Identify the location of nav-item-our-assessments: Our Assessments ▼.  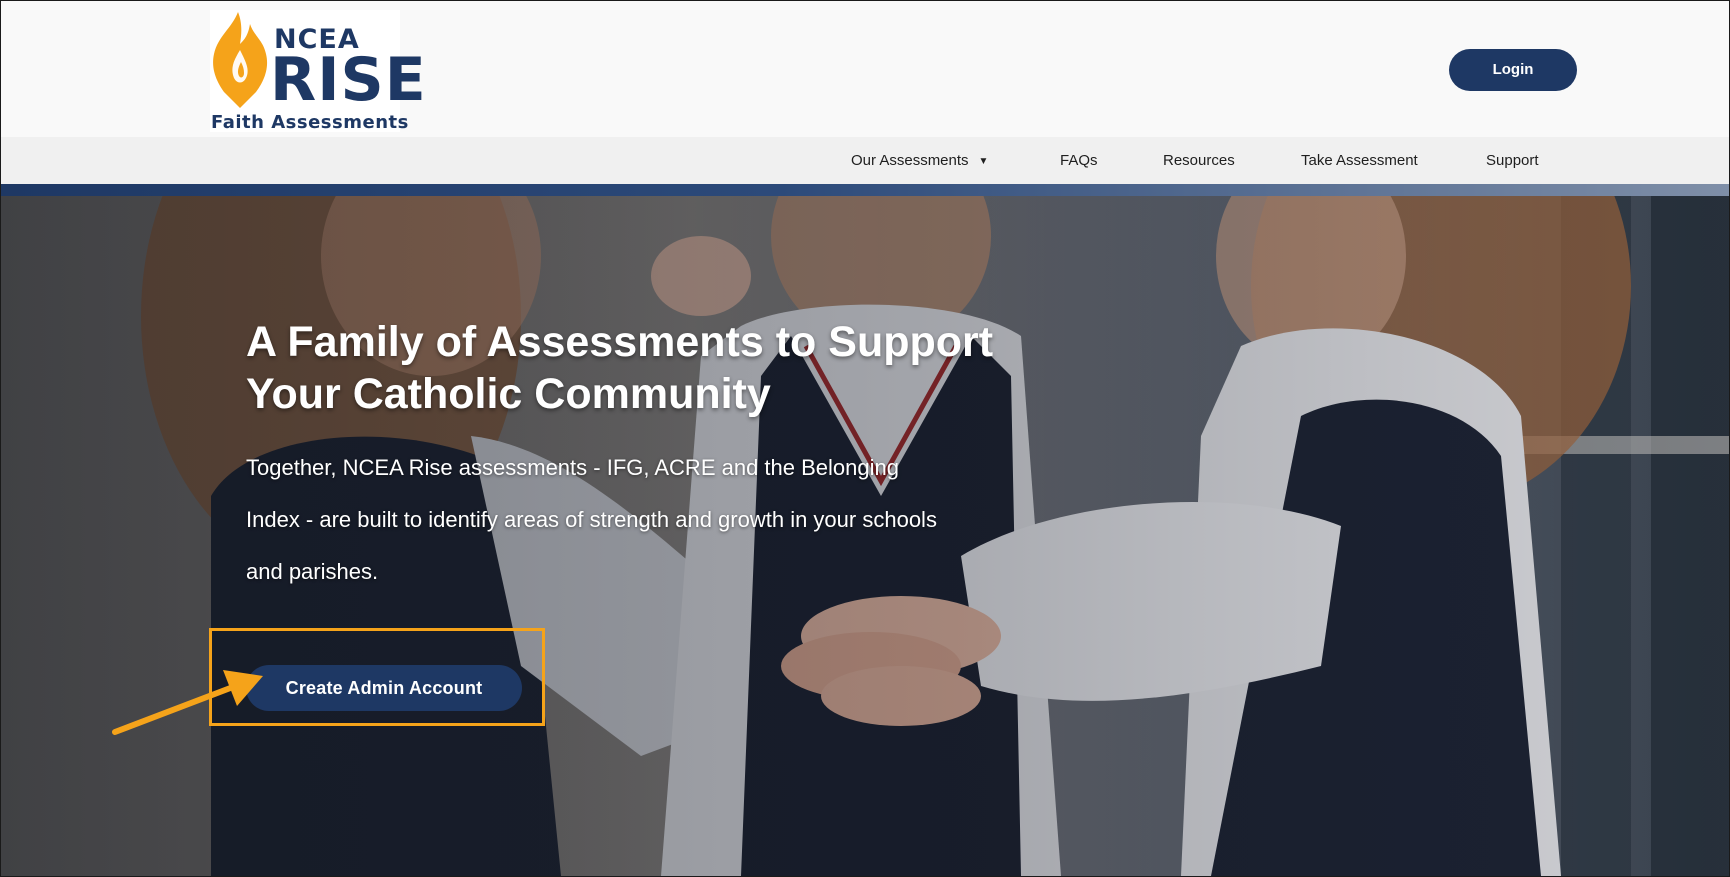
(919, 160).